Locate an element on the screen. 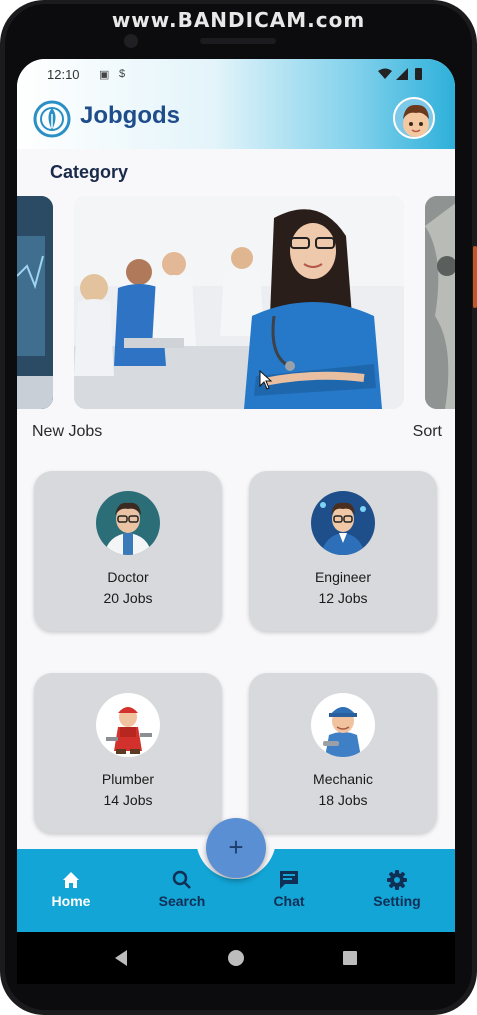 The width and height of the screenshot is (477, 1015). mouse-pointer-icon is located at coordinates (266, 380).